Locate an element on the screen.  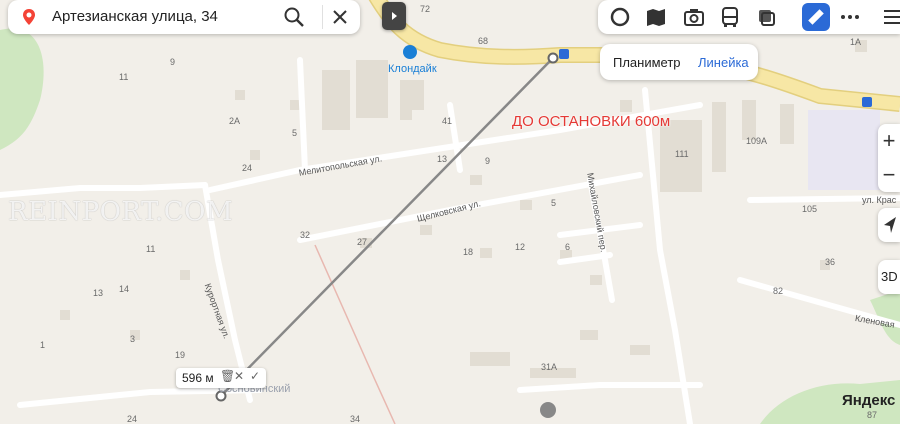
house-number: 1 is located at coordinates (43, 345).